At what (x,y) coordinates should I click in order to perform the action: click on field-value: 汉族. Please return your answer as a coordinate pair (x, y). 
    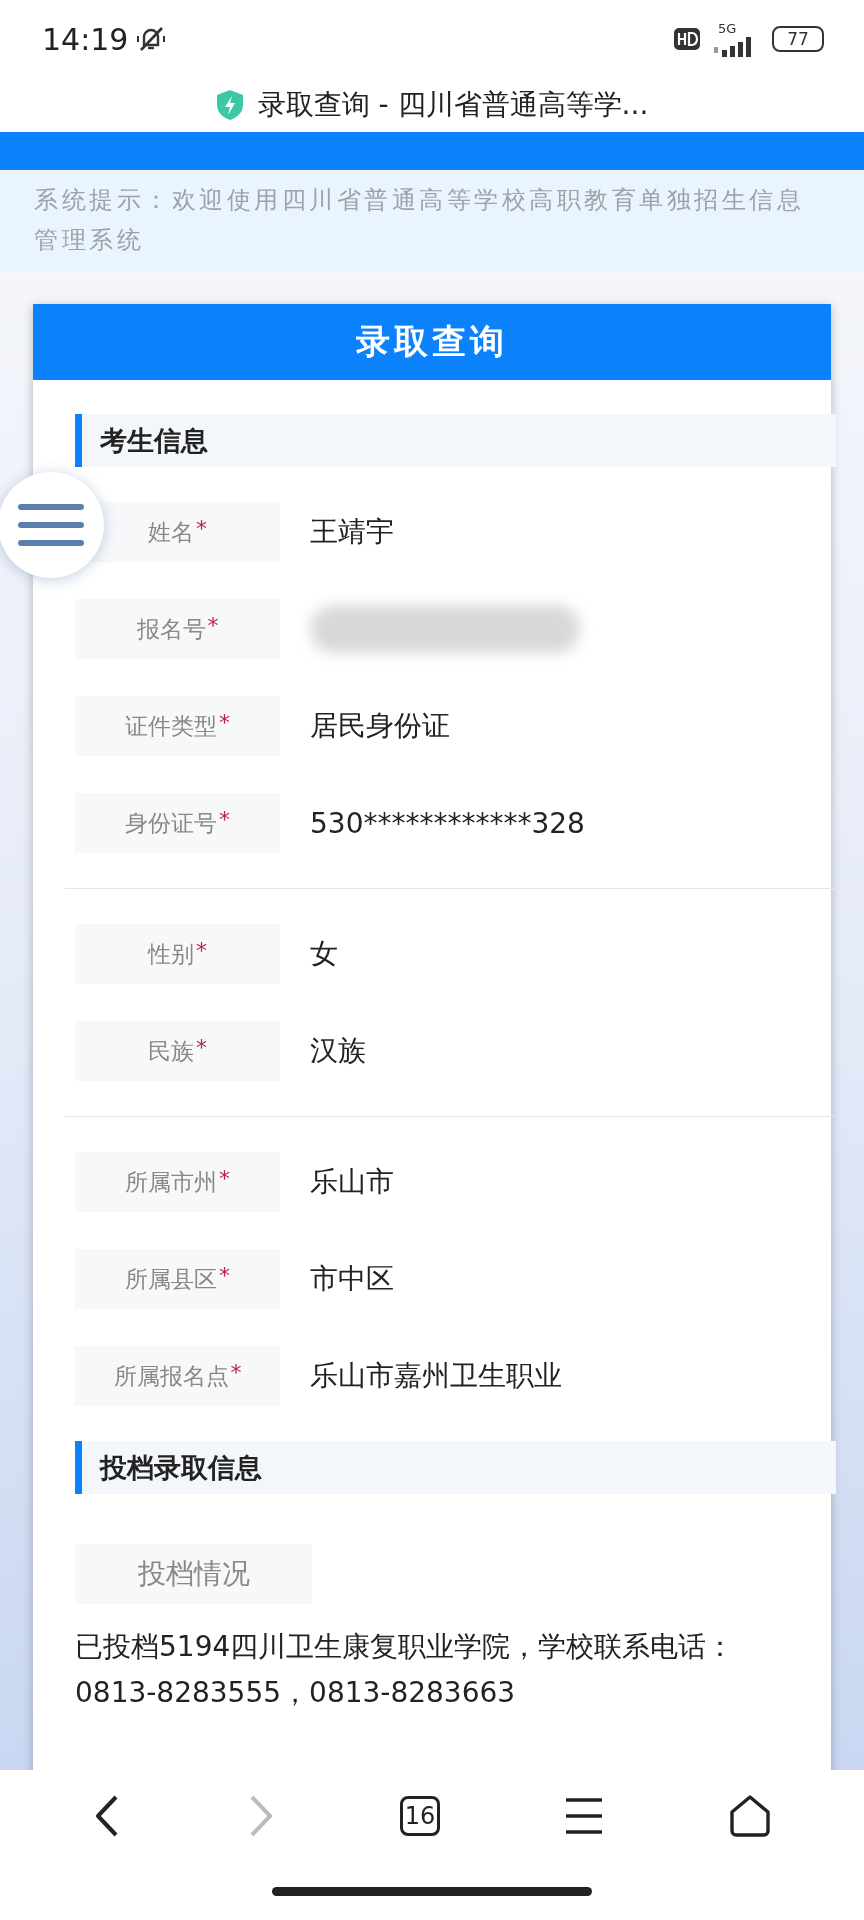
    Looking at the image, I should click on (338, 1051).